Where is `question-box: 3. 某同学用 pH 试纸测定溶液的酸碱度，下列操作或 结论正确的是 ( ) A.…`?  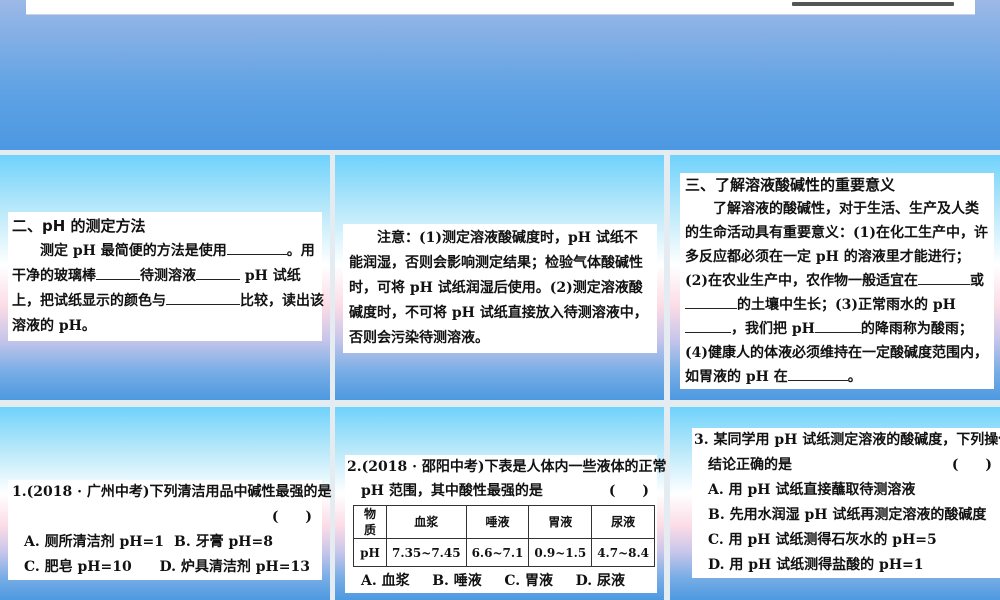 question-box: 3. 某同学用 pH 试纸测定溶液的酸碱度，下列操作或 结论正确的是 ( ) A.… is located at coordinates (846, 503).